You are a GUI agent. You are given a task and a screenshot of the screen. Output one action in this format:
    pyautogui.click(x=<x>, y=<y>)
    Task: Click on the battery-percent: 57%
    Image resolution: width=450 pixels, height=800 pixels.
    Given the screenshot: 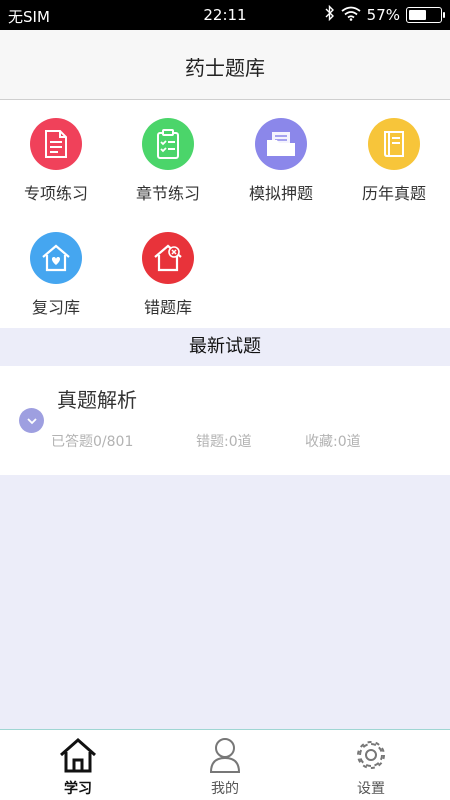 What is the action you would take?
    pyautogui.click(x=383, y=15)
    